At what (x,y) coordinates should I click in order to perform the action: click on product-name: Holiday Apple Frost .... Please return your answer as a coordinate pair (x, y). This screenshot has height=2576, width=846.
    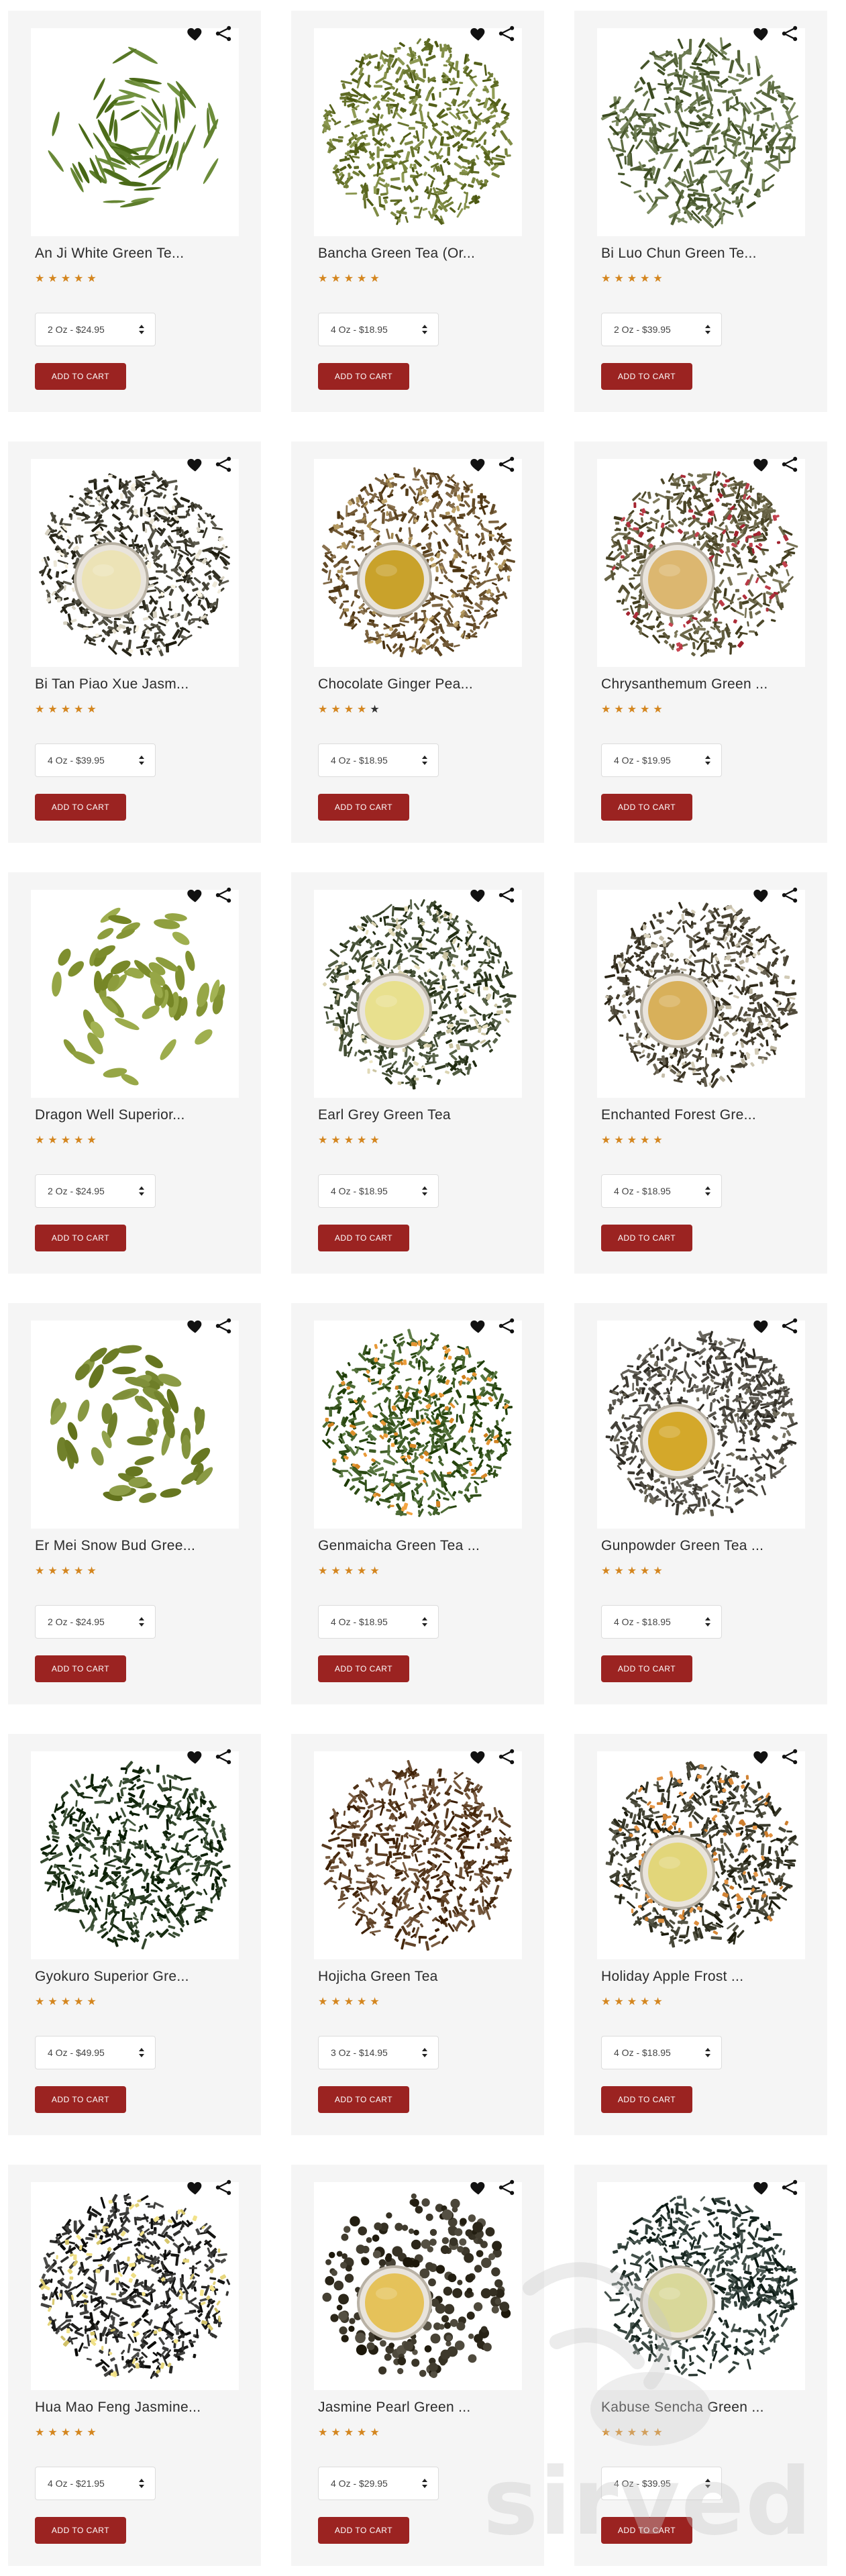
    Looking at the image, I should click on (705, 1977).